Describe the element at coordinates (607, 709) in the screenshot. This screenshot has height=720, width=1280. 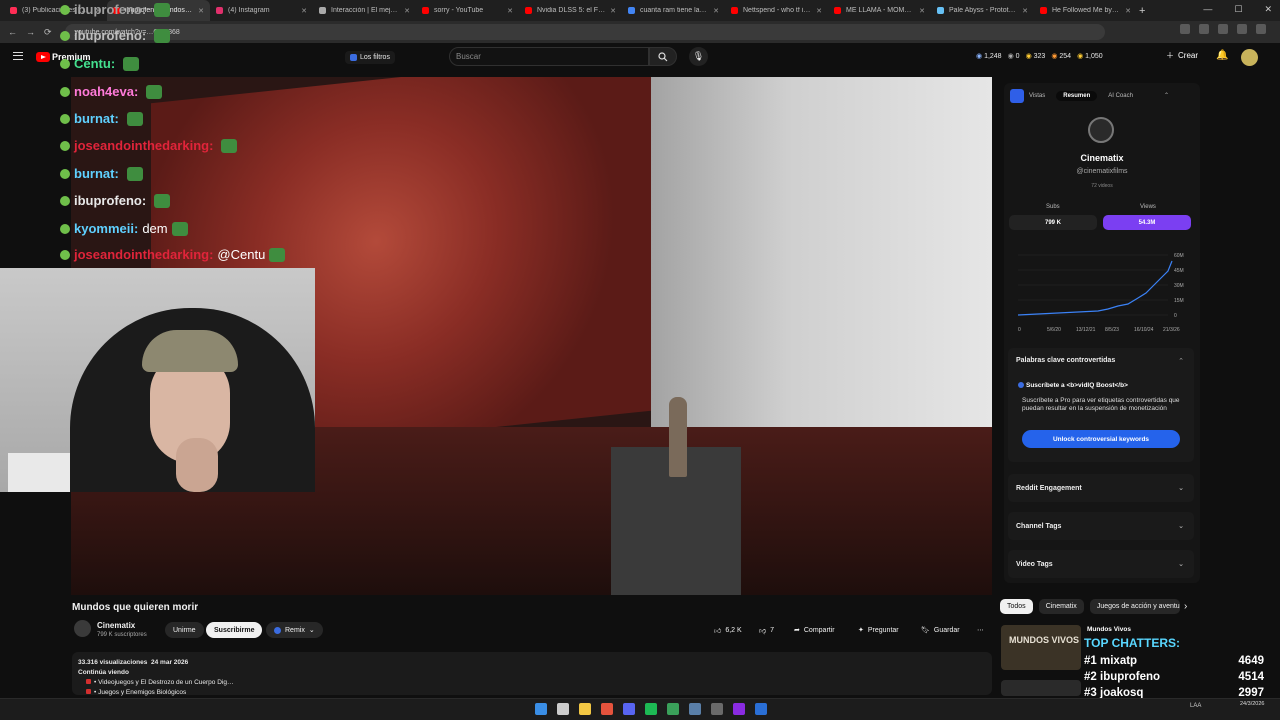
I see `chrome-icon` at that location.